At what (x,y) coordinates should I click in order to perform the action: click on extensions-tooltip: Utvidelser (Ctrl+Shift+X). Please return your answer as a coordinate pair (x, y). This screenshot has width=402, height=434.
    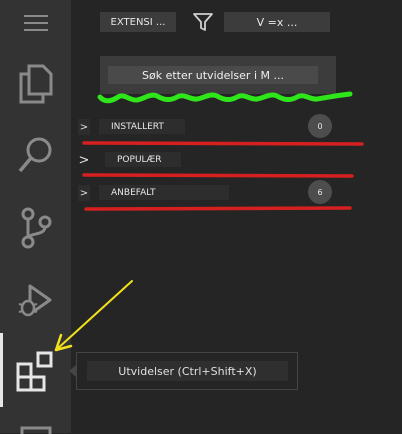
    Looking at the image, I should click on (187, 371).